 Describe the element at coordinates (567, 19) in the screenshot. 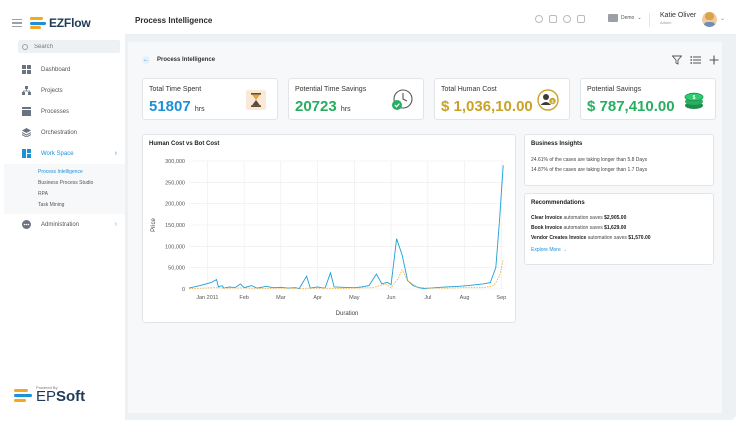

I see `chat-icon` at that location.